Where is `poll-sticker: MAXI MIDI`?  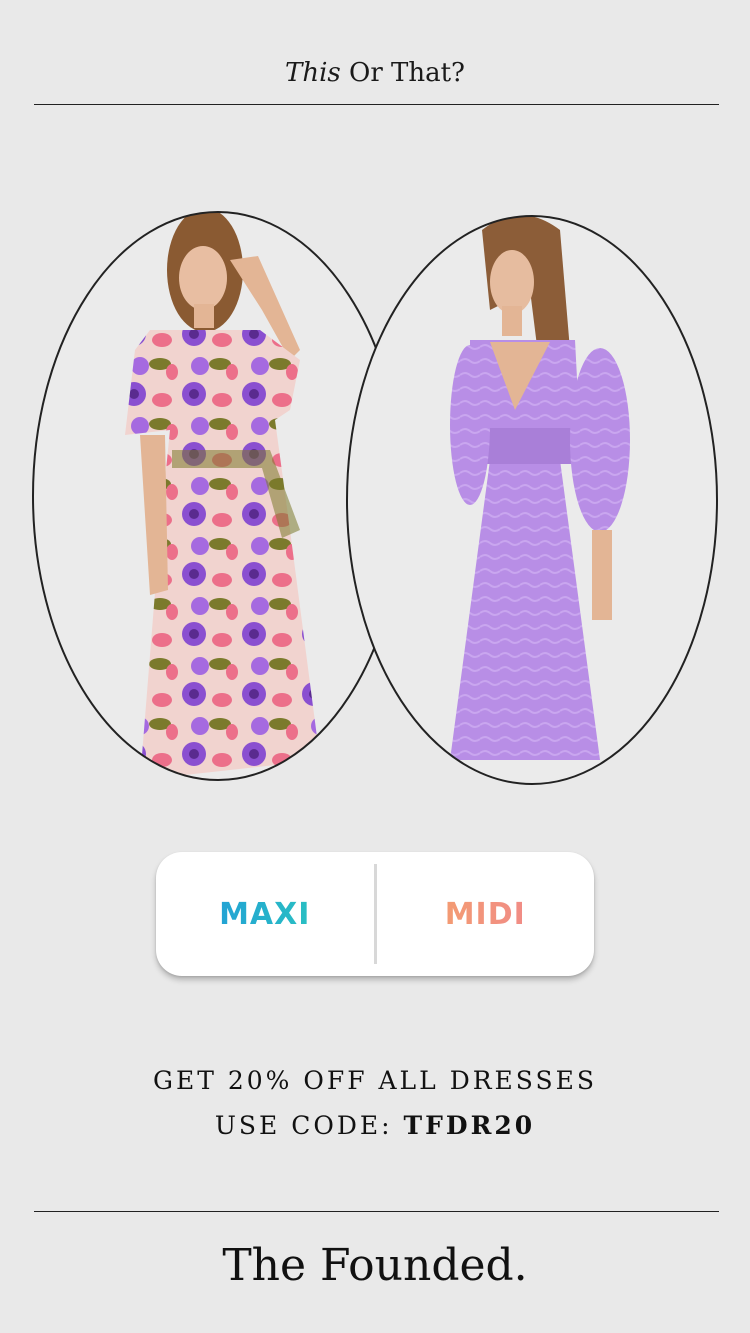 poll-sticker: MAXI MIDI is located at coordinates (375, 914).